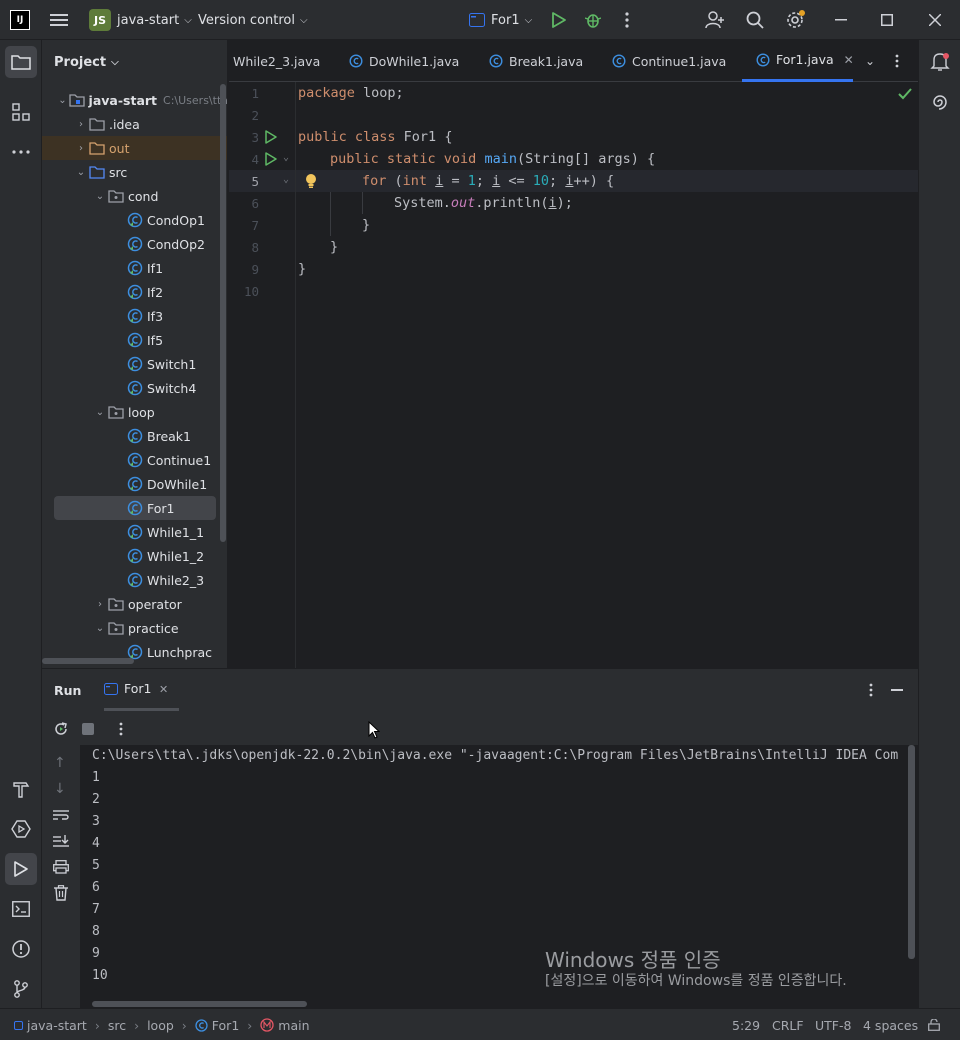 The height and width of the screenshot is (1040, 960). What do you see at coordinates (21, 112) in the screenshot?
I see `structure-tool-button` at bounding box center [21, 112].